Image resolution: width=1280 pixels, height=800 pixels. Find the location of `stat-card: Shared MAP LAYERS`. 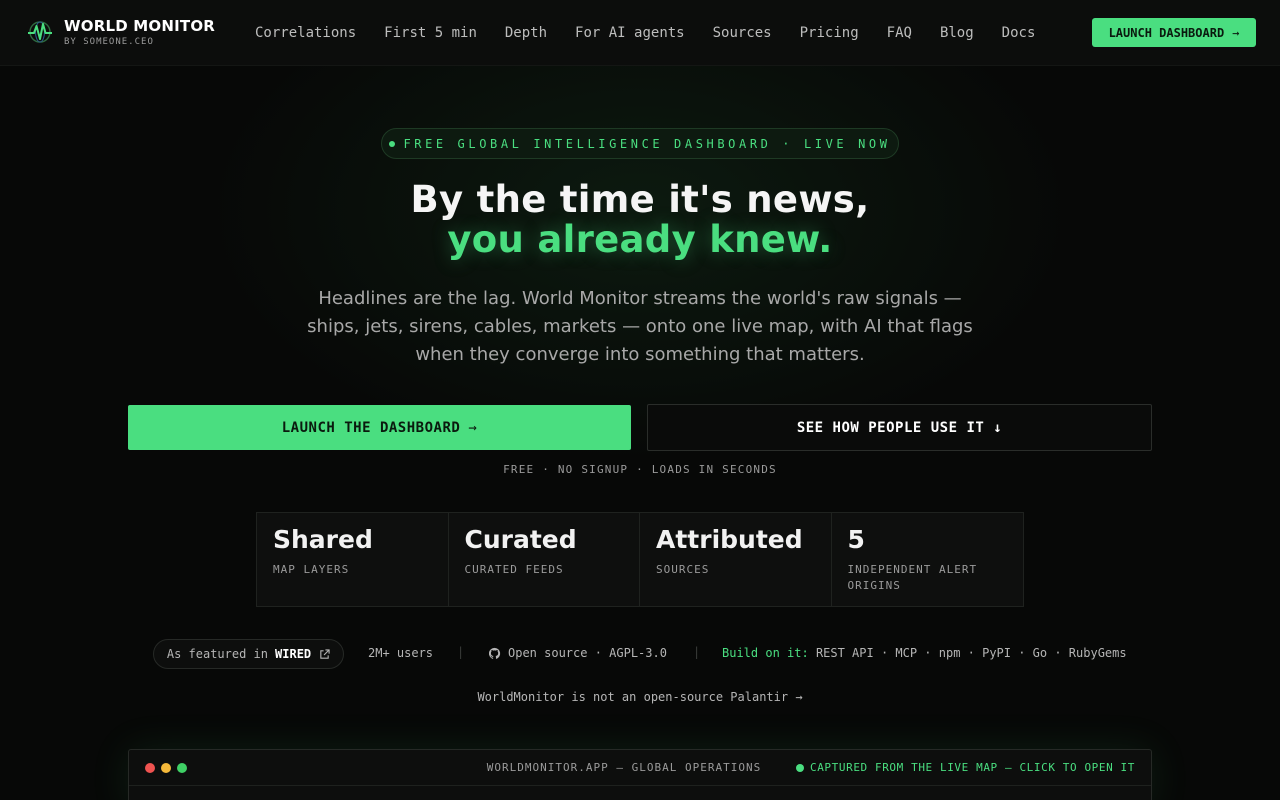

stat-card: Shared MAP LAYERS is located at coordinates (353, 559).